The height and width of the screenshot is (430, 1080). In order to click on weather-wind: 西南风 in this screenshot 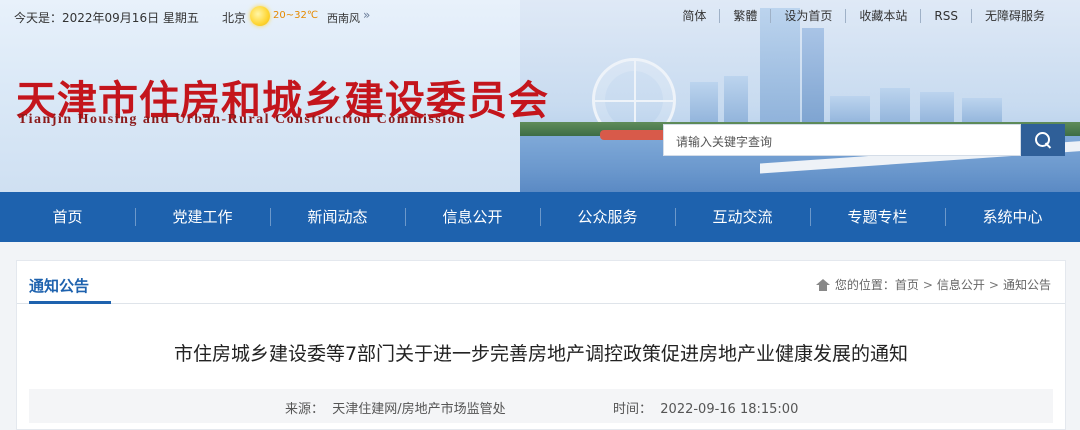, I will do `click(343, 18)`.